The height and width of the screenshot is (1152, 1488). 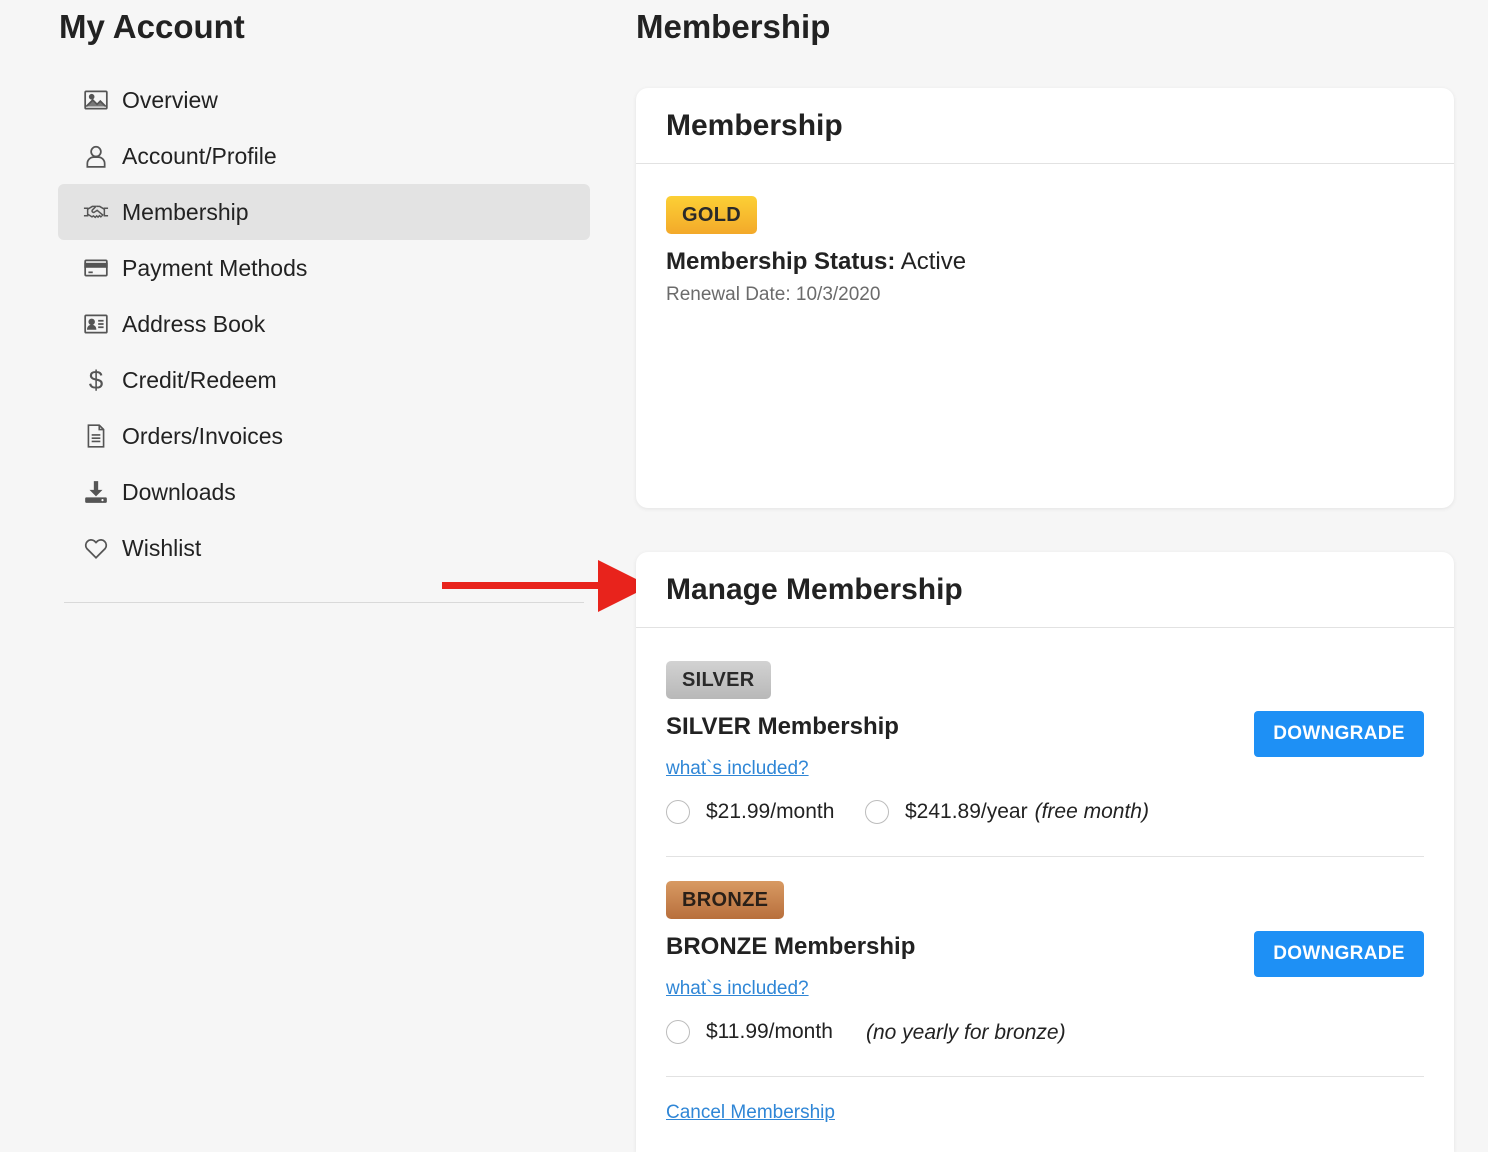 I want to click on heart-icon, so click(x=96, y=548).